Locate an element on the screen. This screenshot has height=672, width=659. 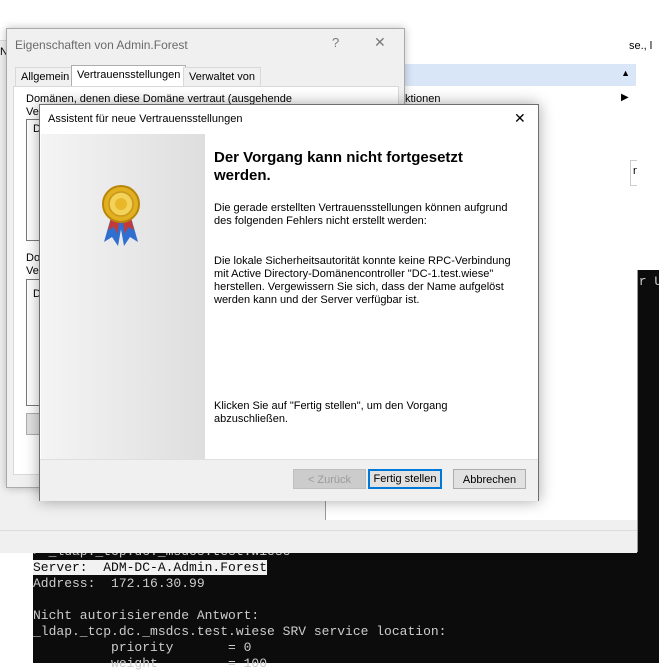
finish-button: Fertig stellen is located at coordinates (405, 479).